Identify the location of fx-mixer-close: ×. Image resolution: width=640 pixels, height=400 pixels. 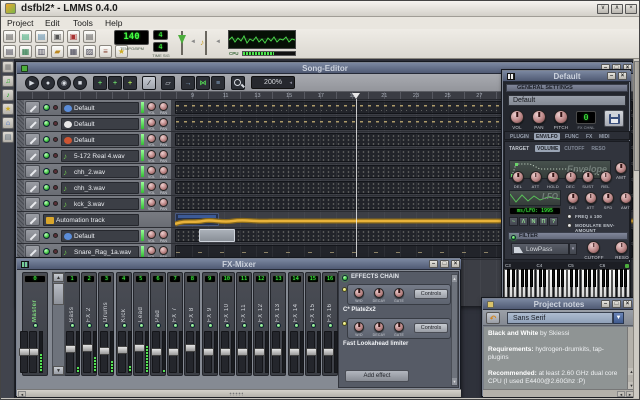
(455, 264).